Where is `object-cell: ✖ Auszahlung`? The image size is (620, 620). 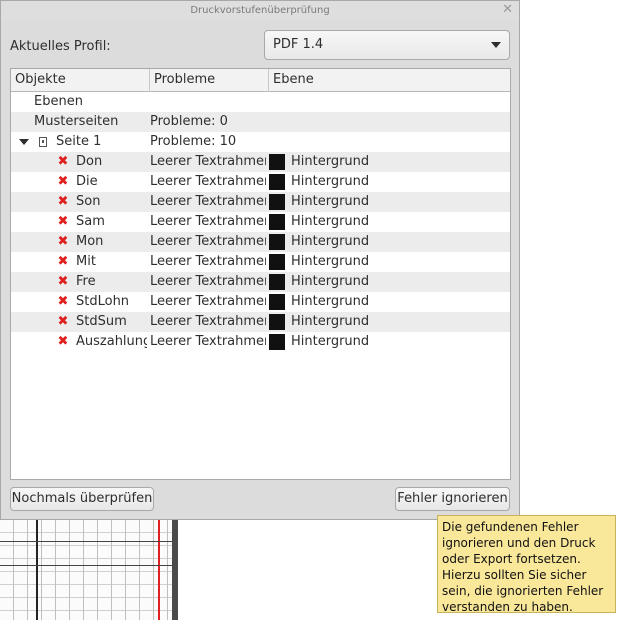
object-cell: ✖ Auszahlung is located at coordinates (79, 342).